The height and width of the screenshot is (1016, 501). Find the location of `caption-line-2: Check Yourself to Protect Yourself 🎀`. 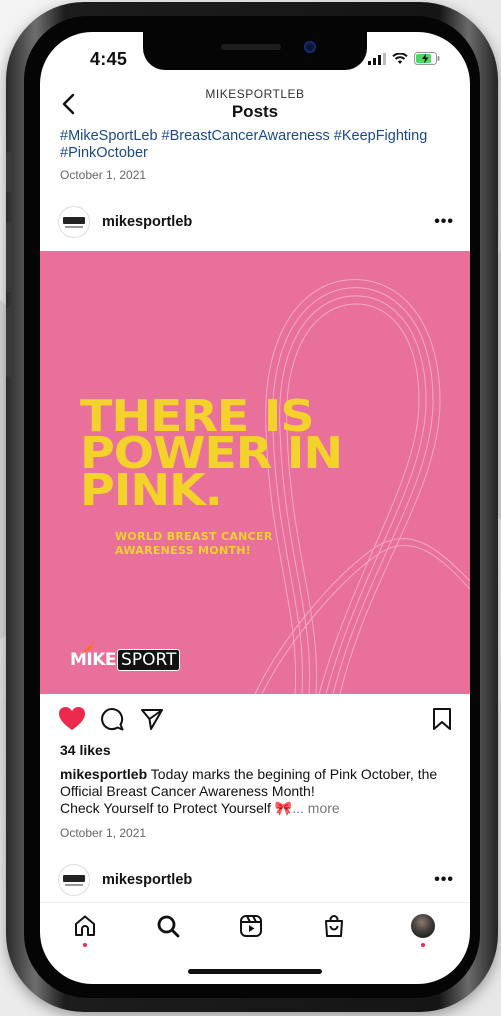

caption-line-2: Check Yourself to Protect Yourself 🎀 is located at coordinates (176, 808).